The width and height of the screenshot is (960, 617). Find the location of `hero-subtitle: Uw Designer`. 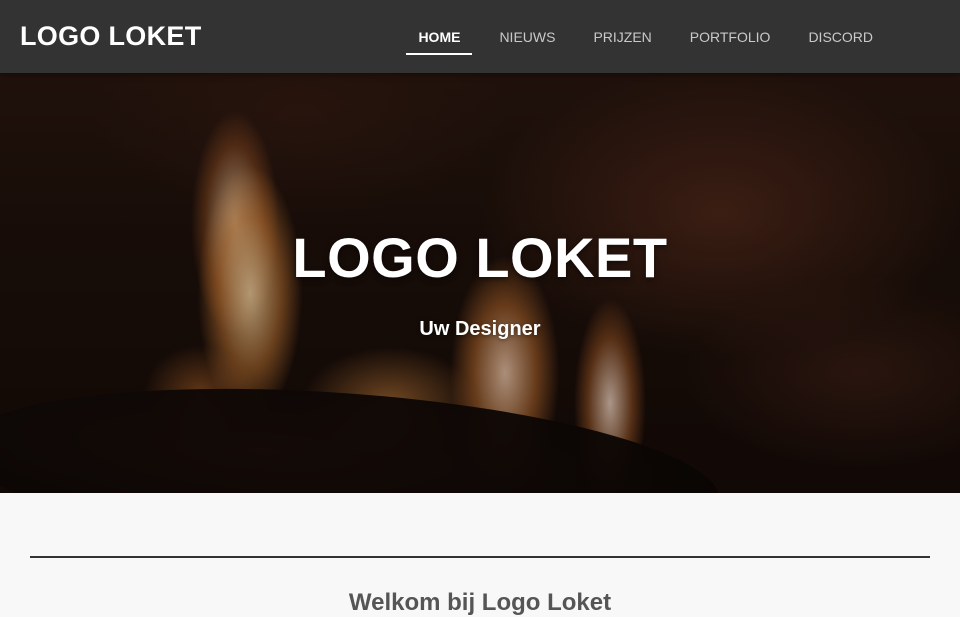

hero-subtitle: Uw Designer is located at coordinates (480, 329).